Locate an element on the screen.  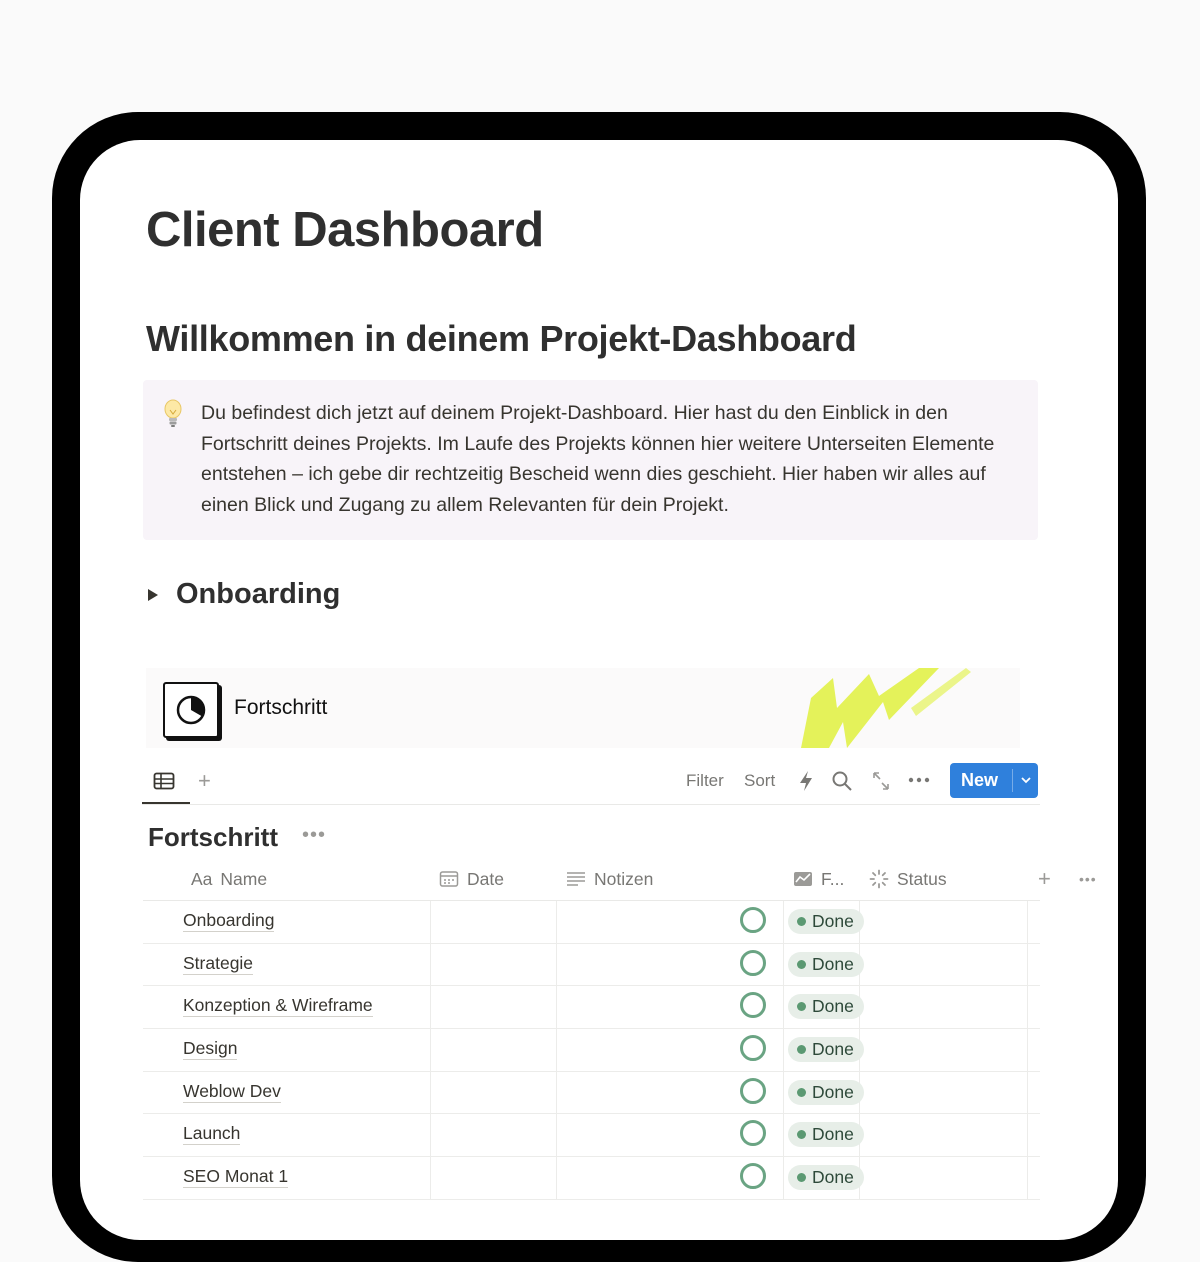
table-row: Launch Done is located at coordinates (591, 1136).